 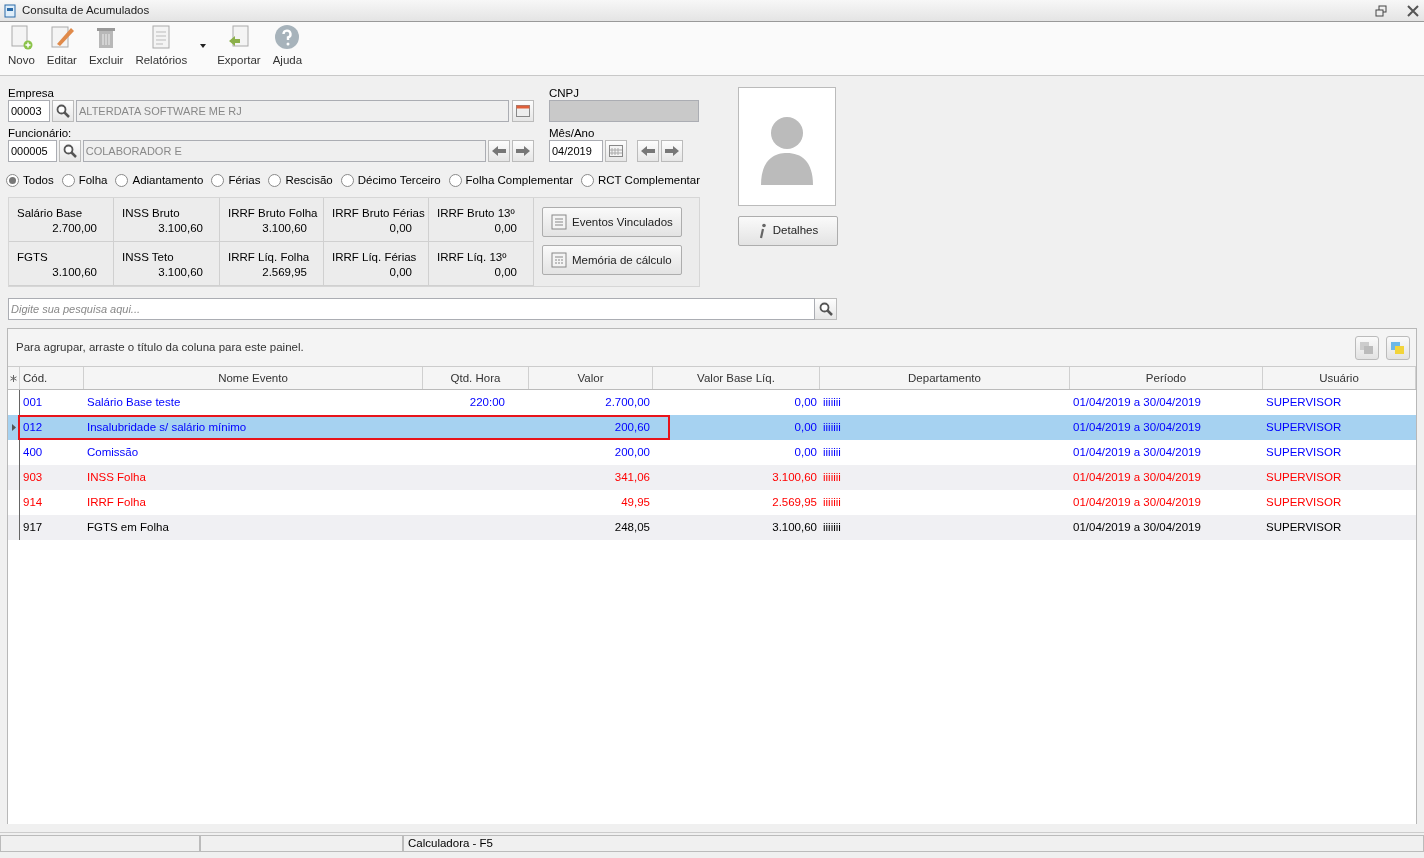 What do you see at coordinates (21, 46) in the screenshot?
I see `toolbar-button: Novo` at bounding box center [21, 46].